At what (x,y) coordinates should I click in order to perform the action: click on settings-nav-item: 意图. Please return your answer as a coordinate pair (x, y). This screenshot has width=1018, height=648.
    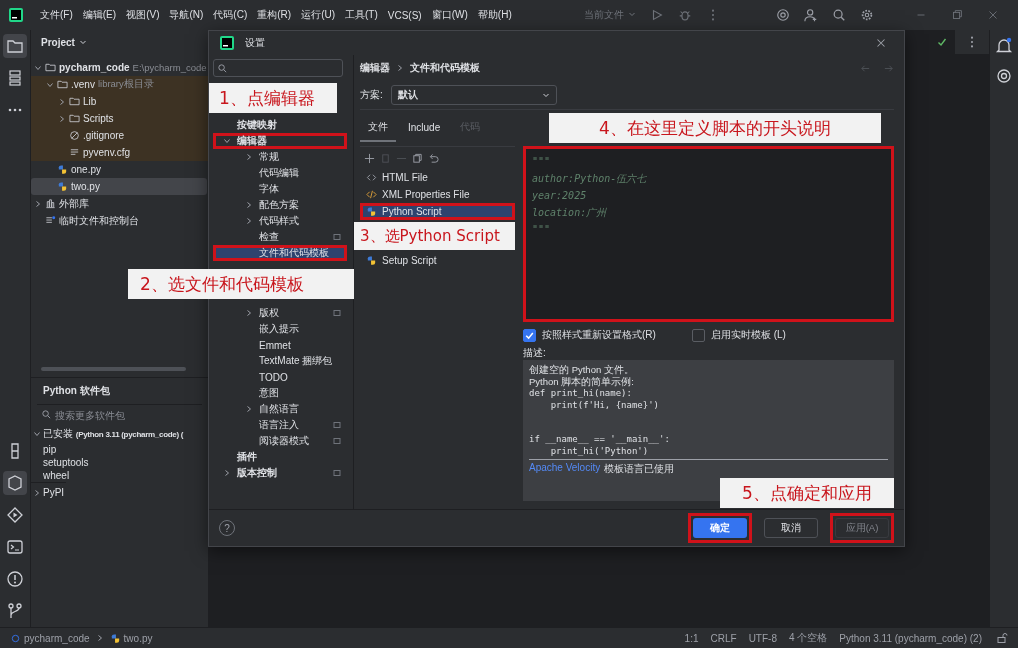
    Looking at the image, I should click on (280, 393).